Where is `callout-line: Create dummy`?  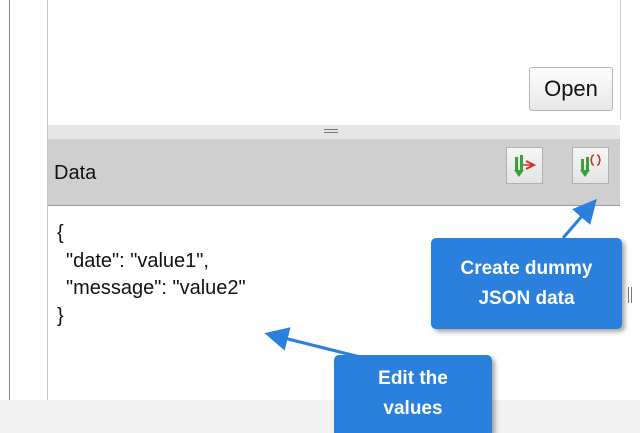 callout-line: Create dummy is located at coordinates (526, 268).